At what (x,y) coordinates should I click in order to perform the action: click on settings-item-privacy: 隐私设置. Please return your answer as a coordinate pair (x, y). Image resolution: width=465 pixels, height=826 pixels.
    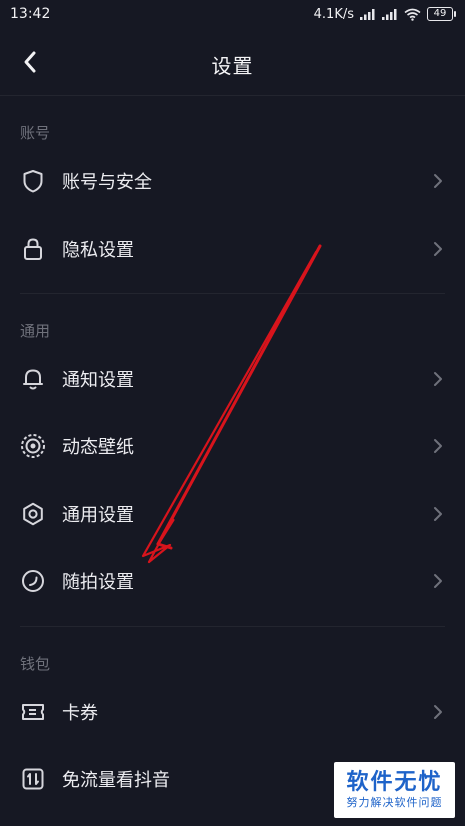
    Looking at the image, I should click on (232, 249).